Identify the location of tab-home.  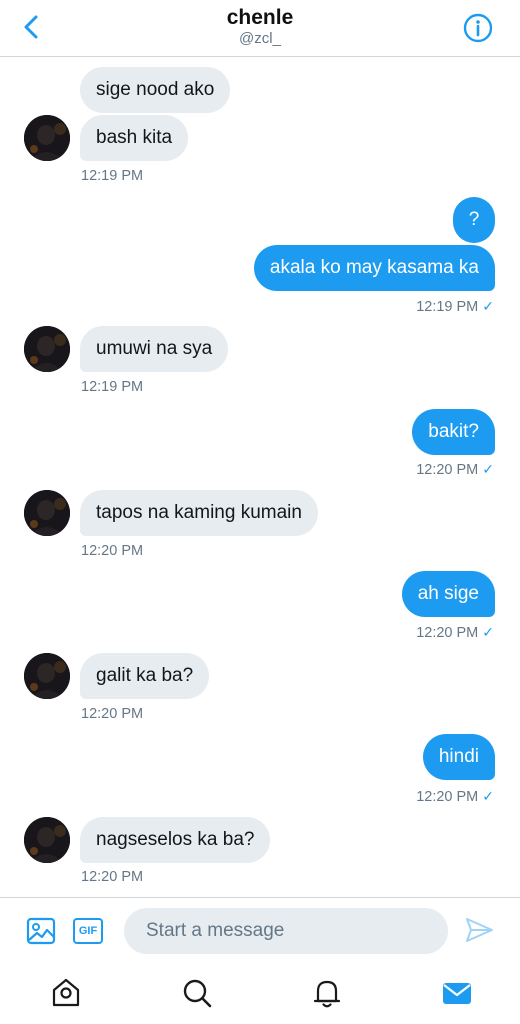
(66, 993).